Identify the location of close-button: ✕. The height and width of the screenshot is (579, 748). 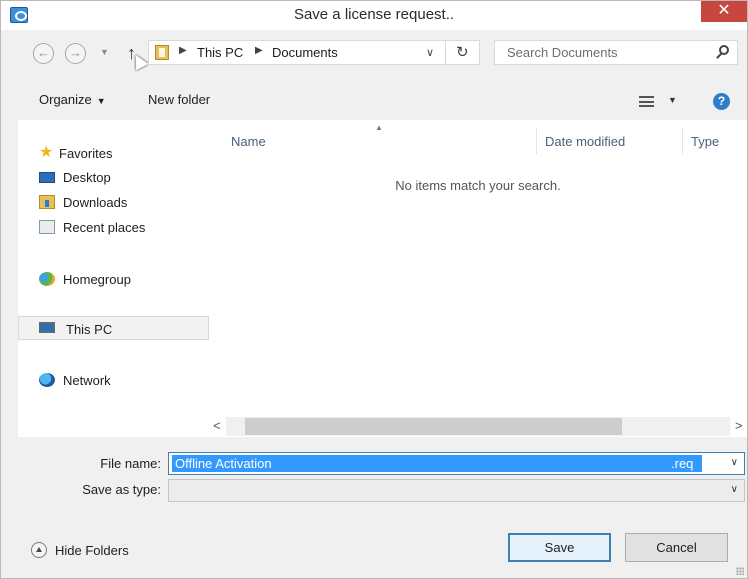
(724, 11).